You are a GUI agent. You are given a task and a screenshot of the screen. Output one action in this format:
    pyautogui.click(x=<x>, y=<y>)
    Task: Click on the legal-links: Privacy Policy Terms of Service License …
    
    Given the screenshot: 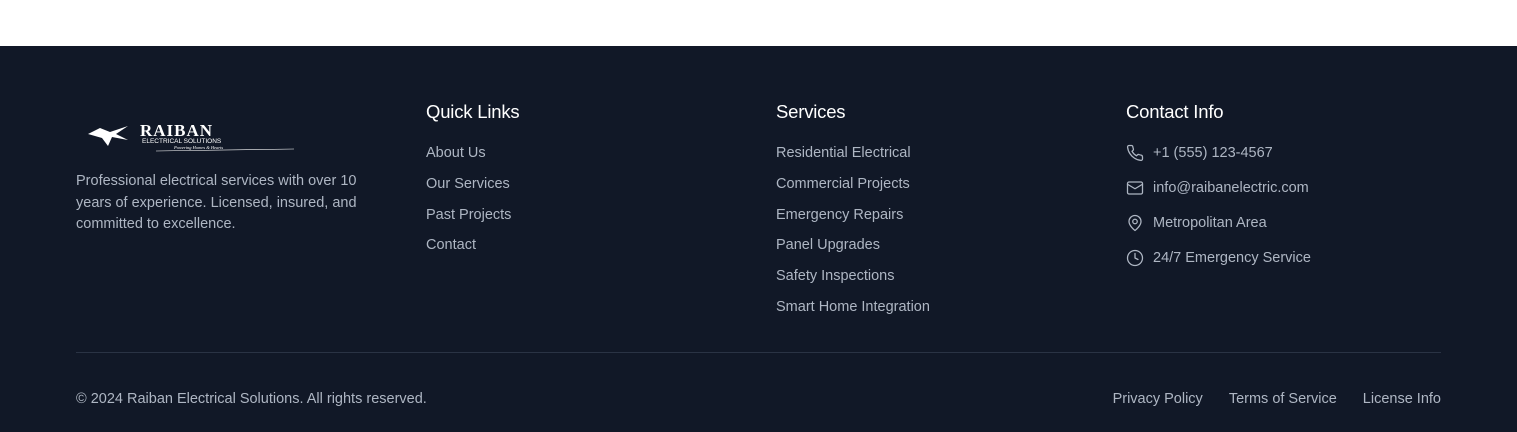 What is the action you would take?
    pyautogui.click(x=1277, y=399)
    